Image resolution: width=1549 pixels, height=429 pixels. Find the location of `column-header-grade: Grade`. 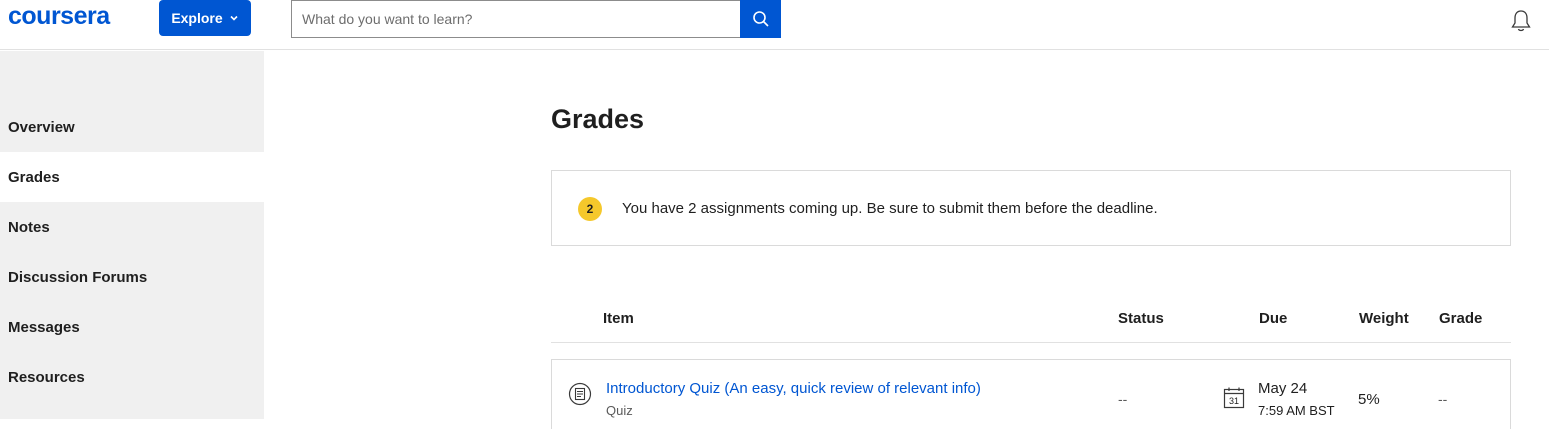

column-header-grade: Grade is located at coordinates (1461, 318).